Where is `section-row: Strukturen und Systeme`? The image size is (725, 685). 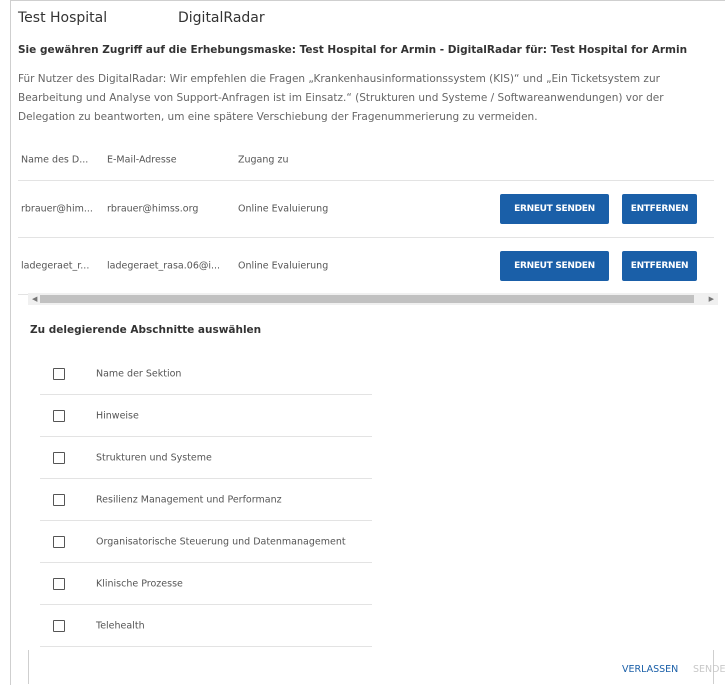 section-row: Strukturen und Systeme is located at coordinates (206, 458).